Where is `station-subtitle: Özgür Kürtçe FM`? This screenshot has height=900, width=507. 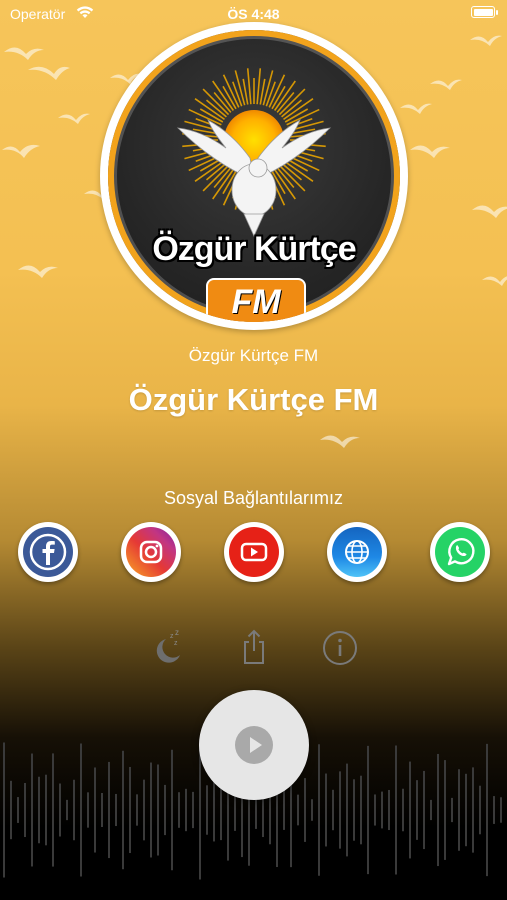 station-subtitle: Özgür Kürtçe FM is located at coordinates (253, 355).